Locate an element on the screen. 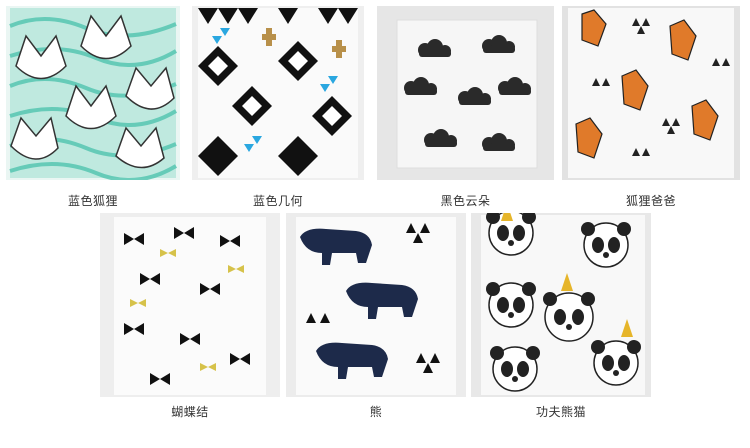 The image size is (750, 448). product-card-orange-fox: 狐狸爸爸 is located at coordinates (651, 108).